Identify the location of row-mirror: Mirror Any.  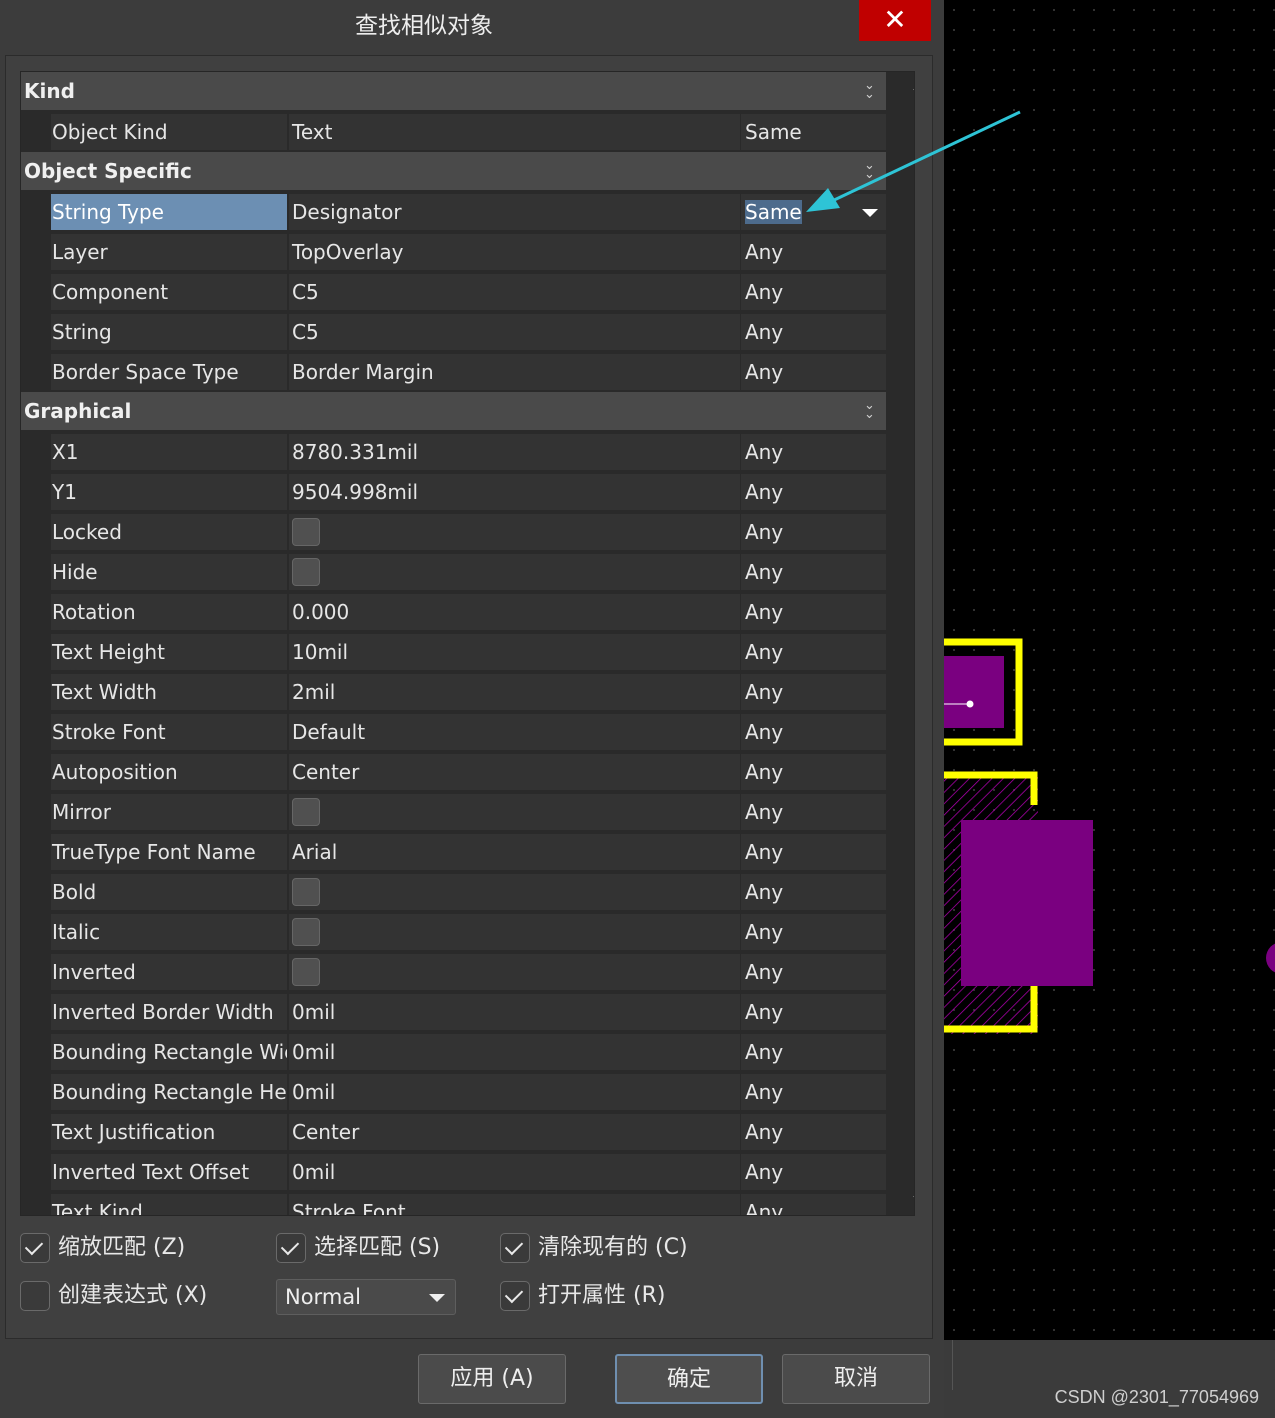
(453, 812).